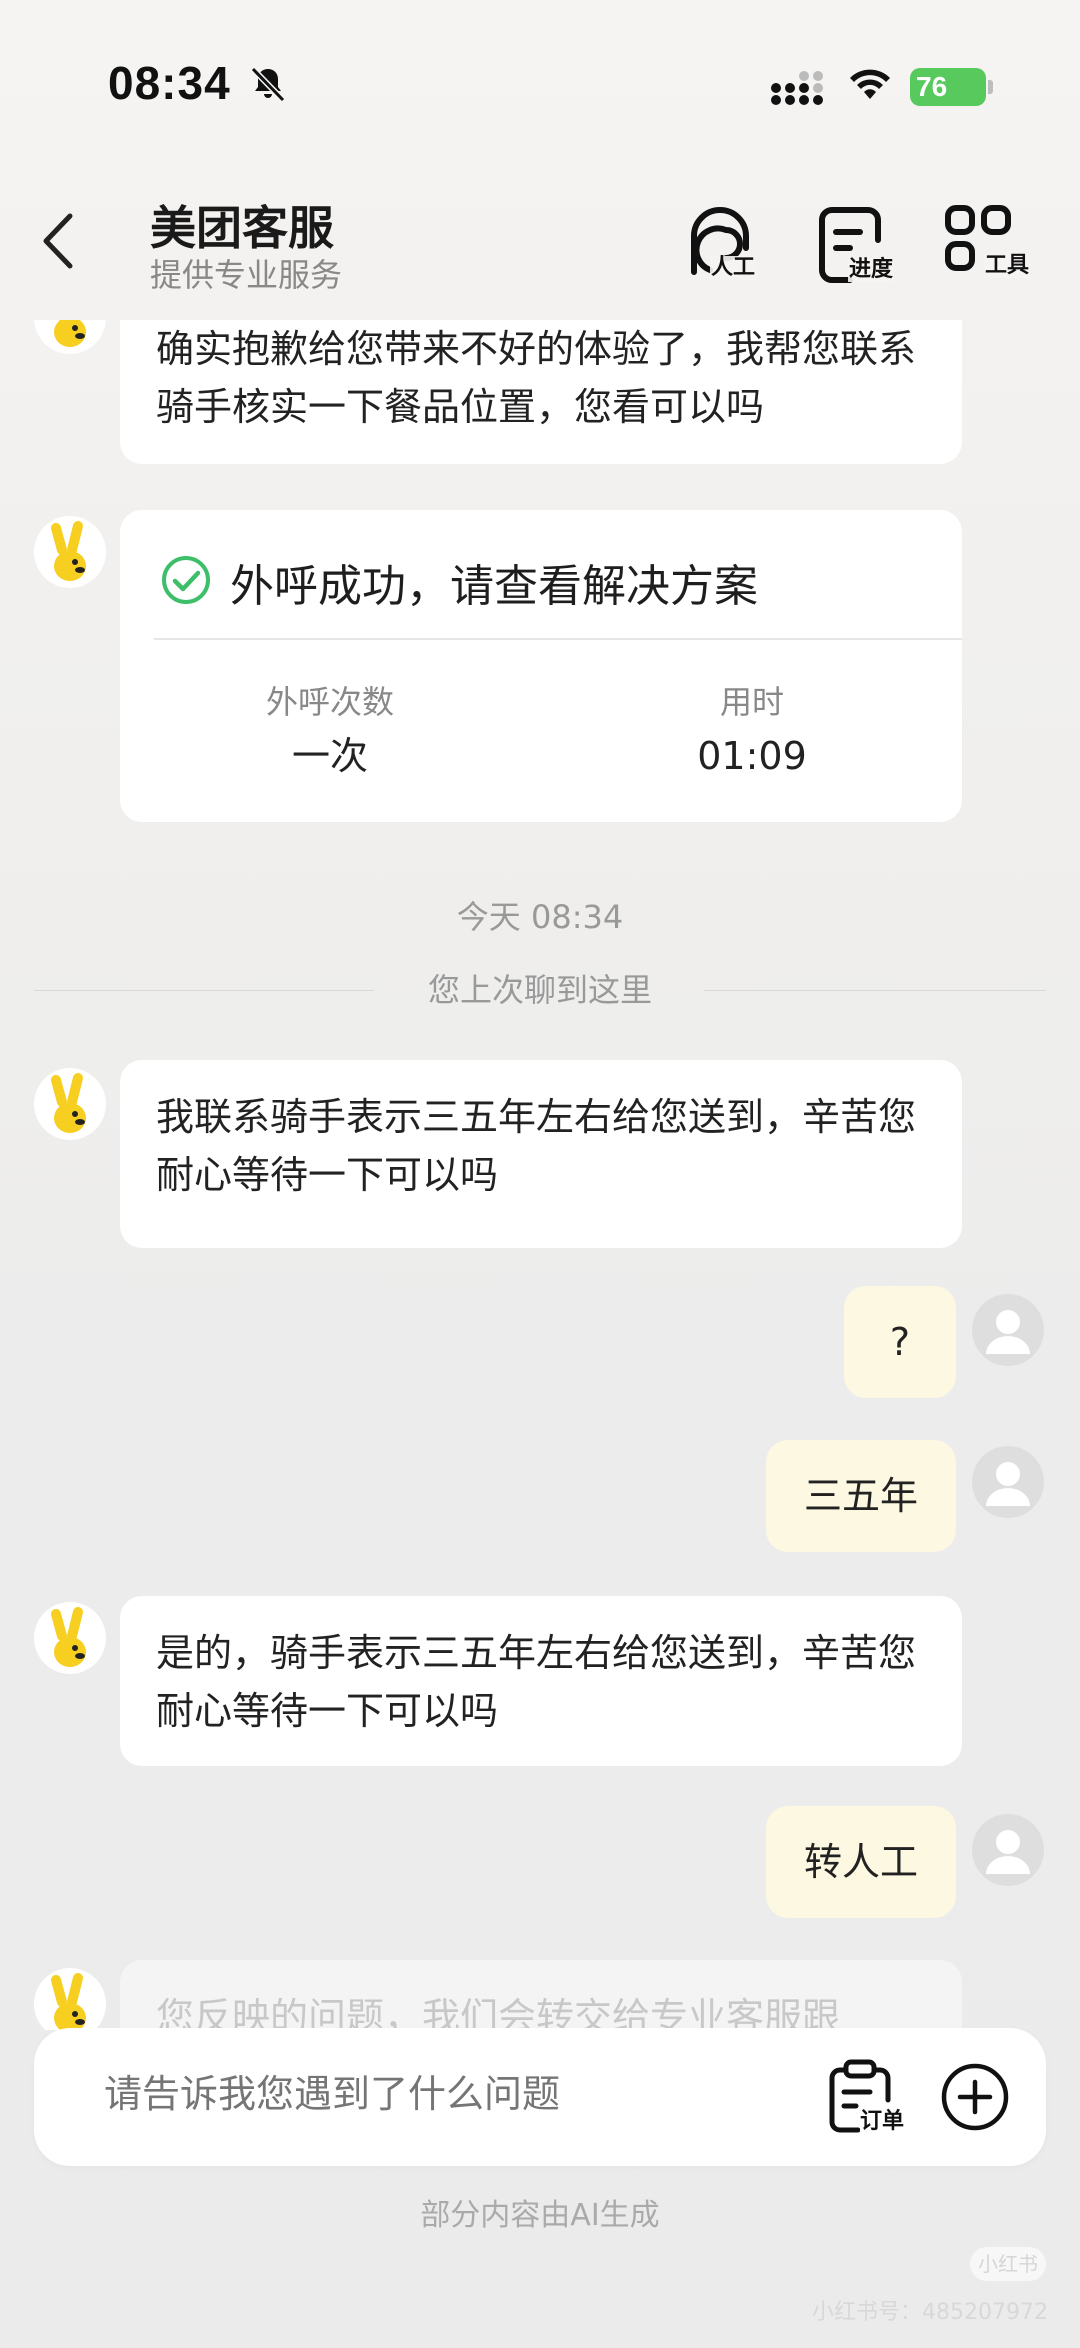 This screenshot has height=2348, width=1080. What do you see at coordinates (930, 2312) in the screenshot?
I see `watermark-id: 小红书号：485207972` at bounding box center [930, 2312].